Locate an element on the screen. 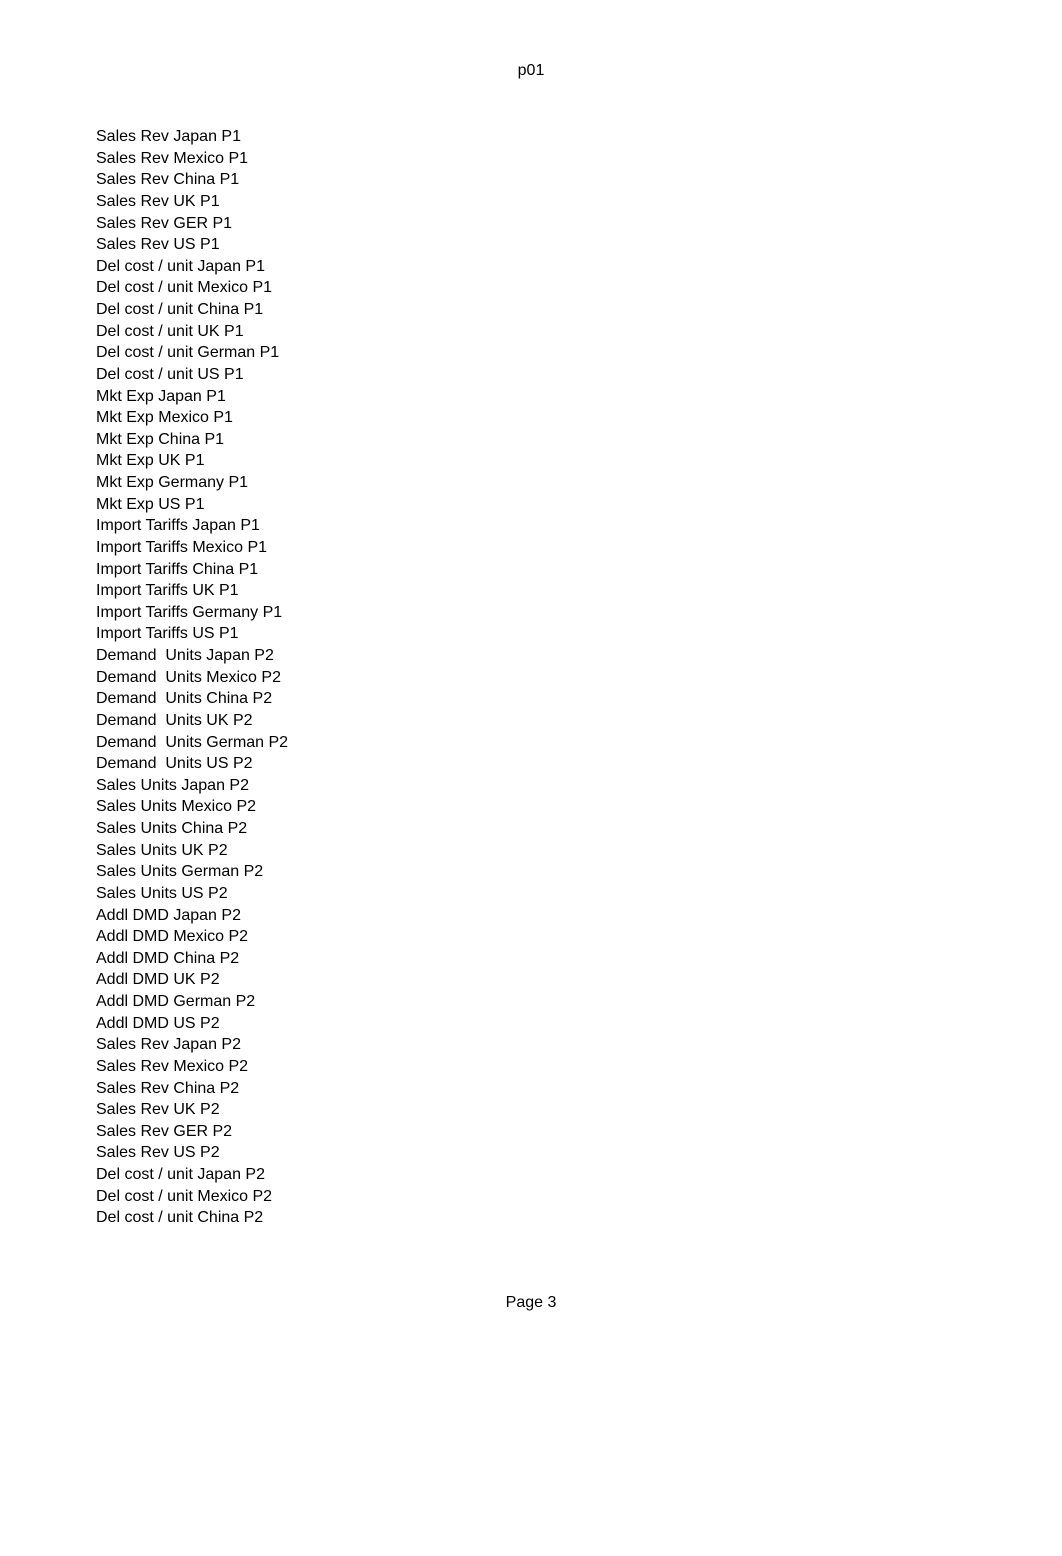 This screenshot has height=1556, width=1062. page-footer: Page 3 is located at coordinates (531, 1302).